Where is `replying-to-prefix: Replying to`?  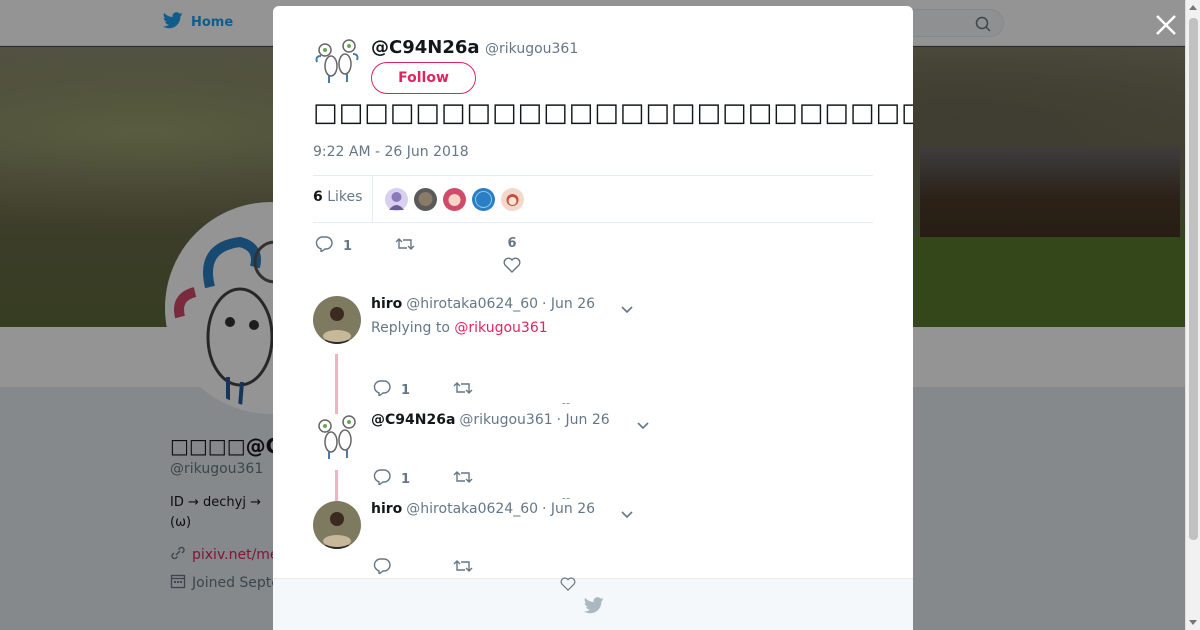
replying-to-prefix: Replying to is located at coordinates (410, 328).